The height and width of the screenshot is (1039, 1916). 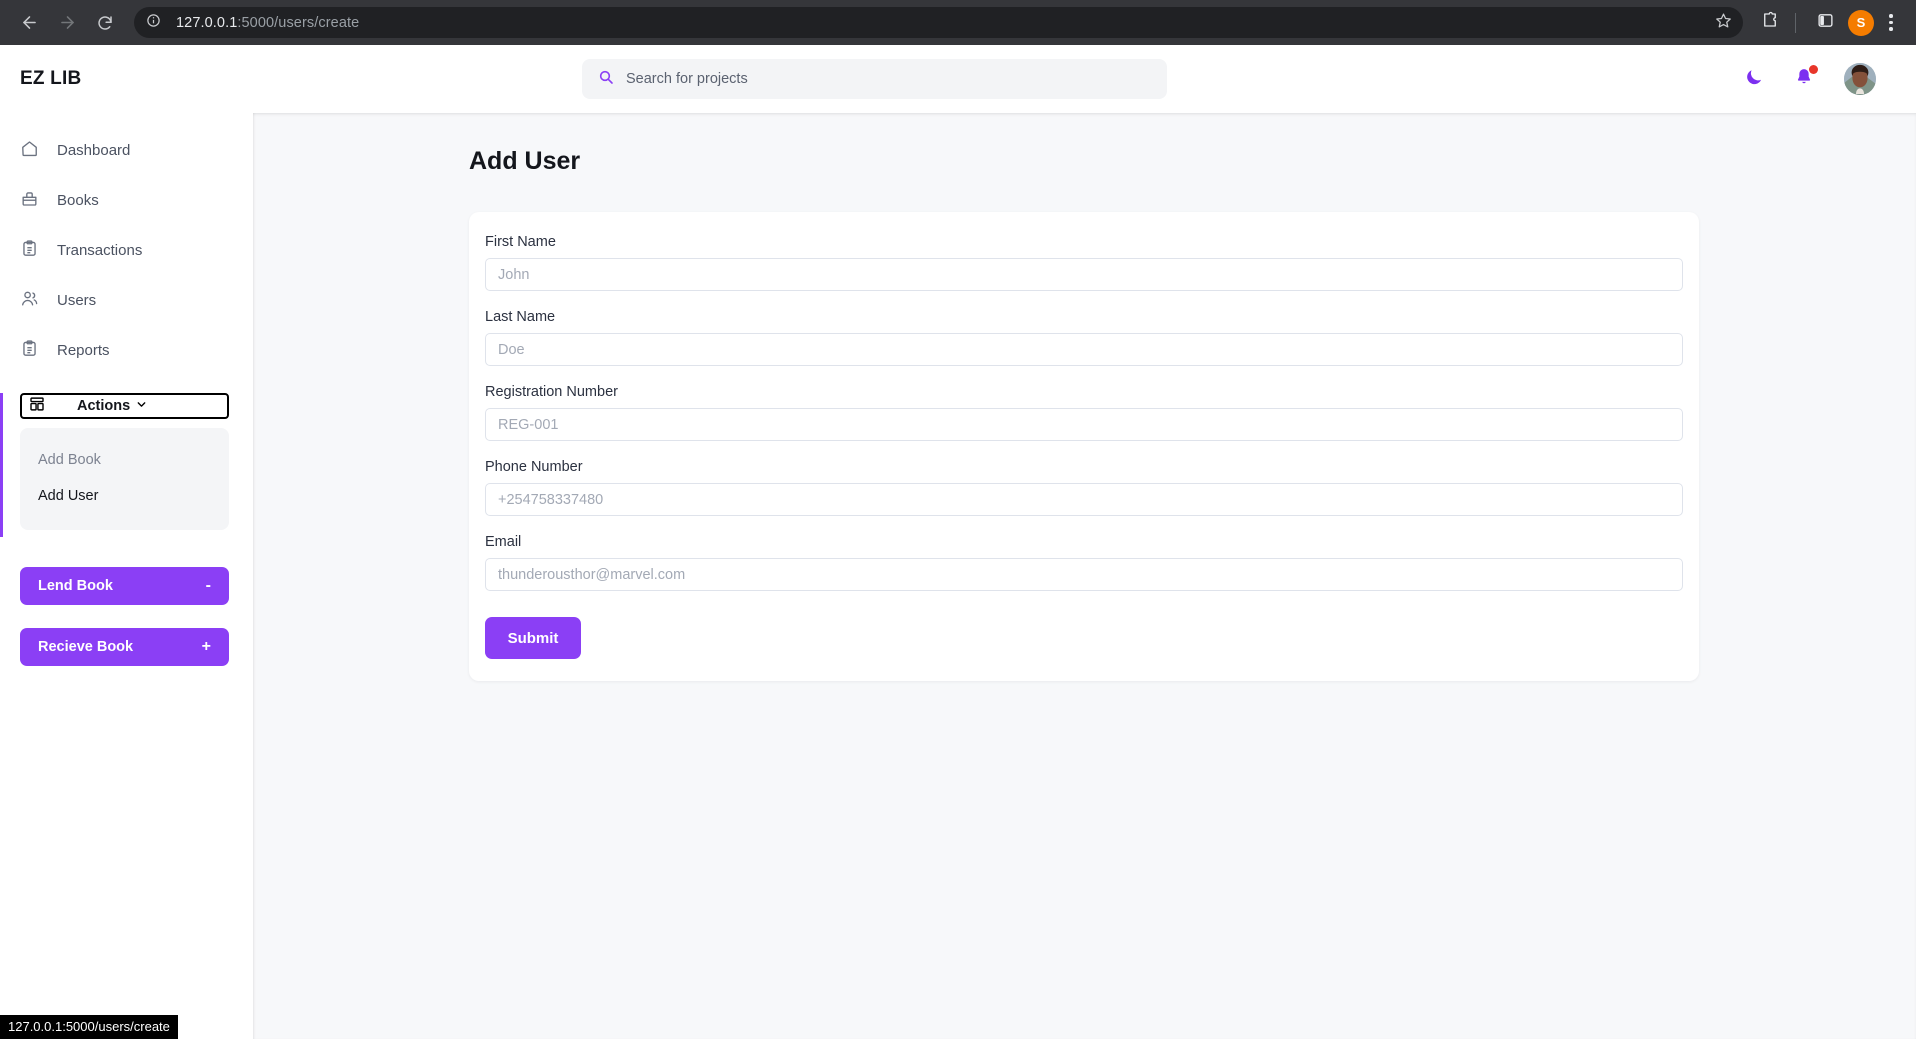 I want to click on extensions-button, so click(x=1770, y=23).